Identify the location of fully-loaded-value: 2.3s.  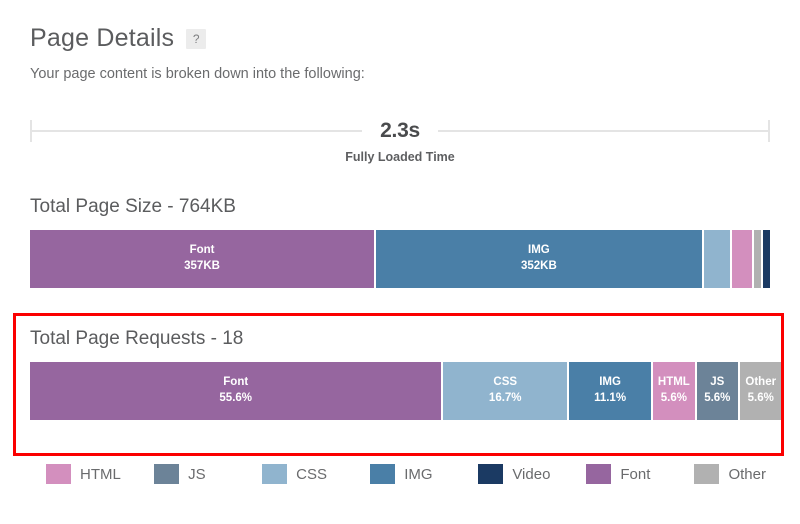
(400, 130).